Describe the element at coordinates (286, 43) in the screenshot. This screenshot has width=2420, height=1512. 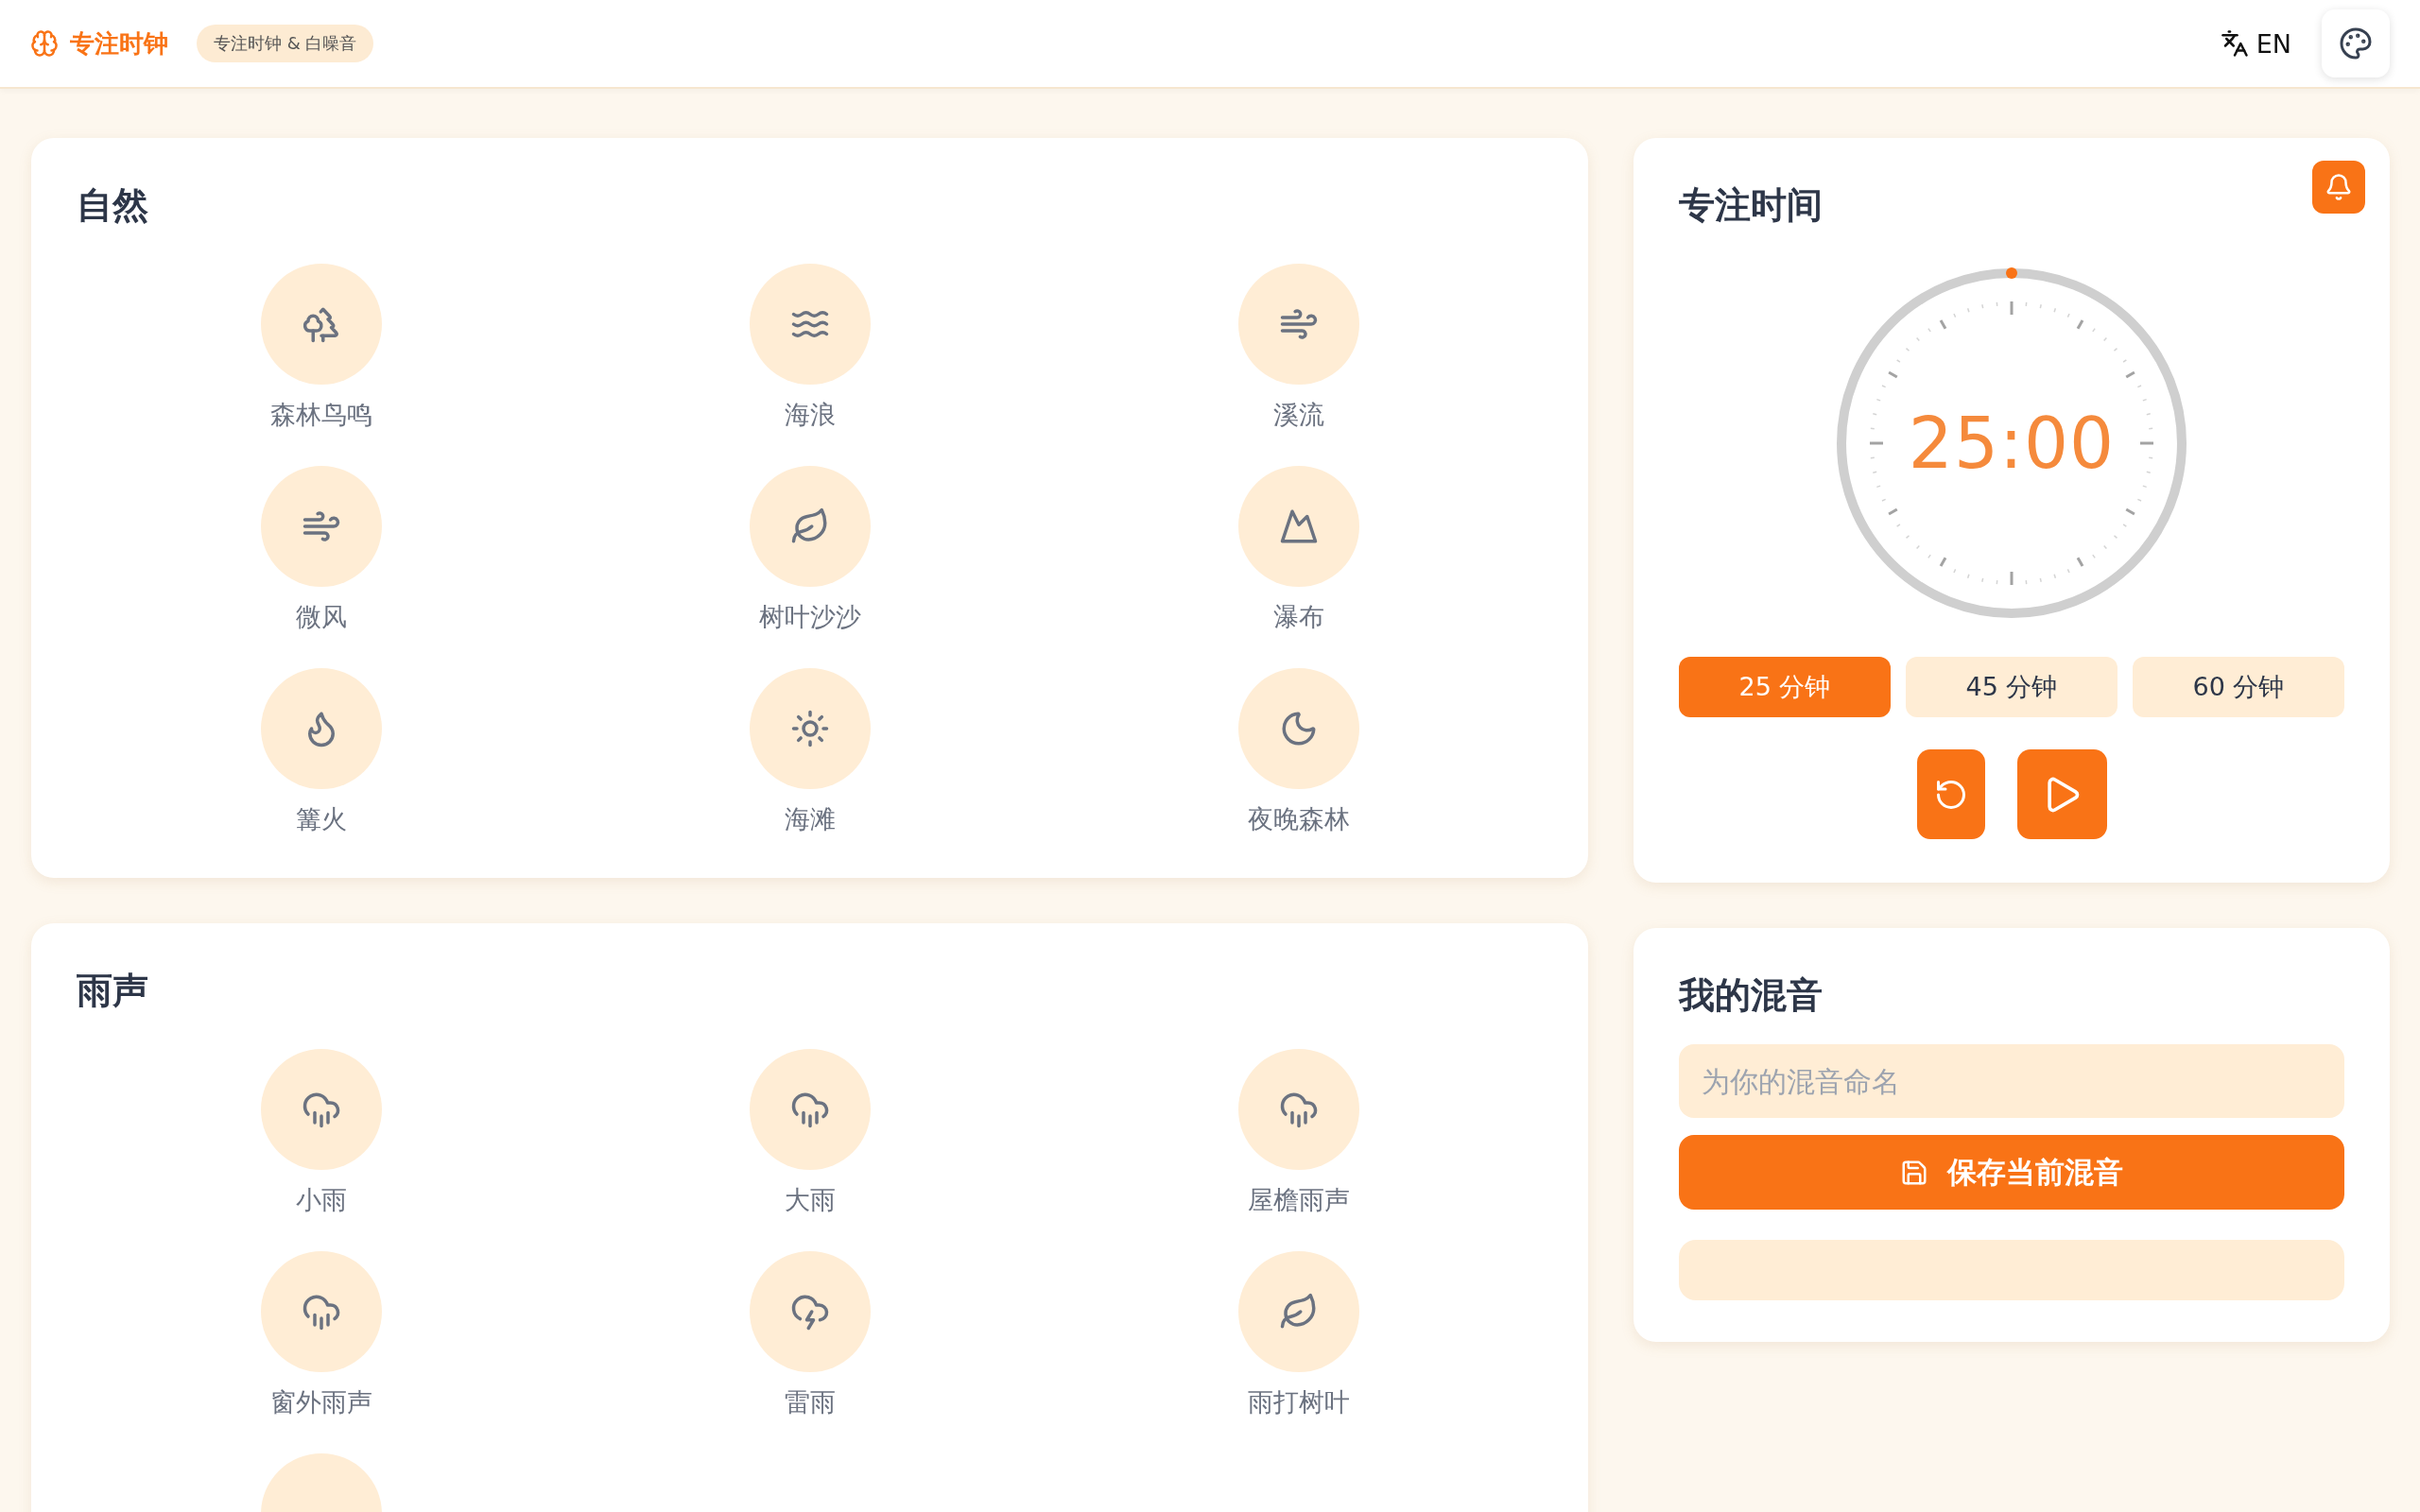
I see `app-badge: 专注时钟 & 白噪音` at that location.